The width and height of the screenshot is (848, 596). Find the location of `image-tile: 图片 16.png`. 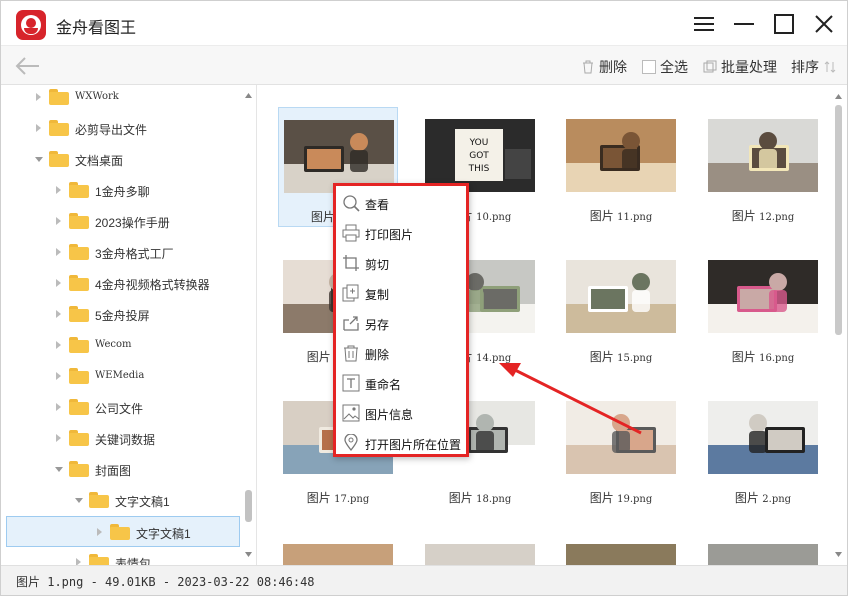

image-tile: 图片 16.png is located at coordinates (763, 308).